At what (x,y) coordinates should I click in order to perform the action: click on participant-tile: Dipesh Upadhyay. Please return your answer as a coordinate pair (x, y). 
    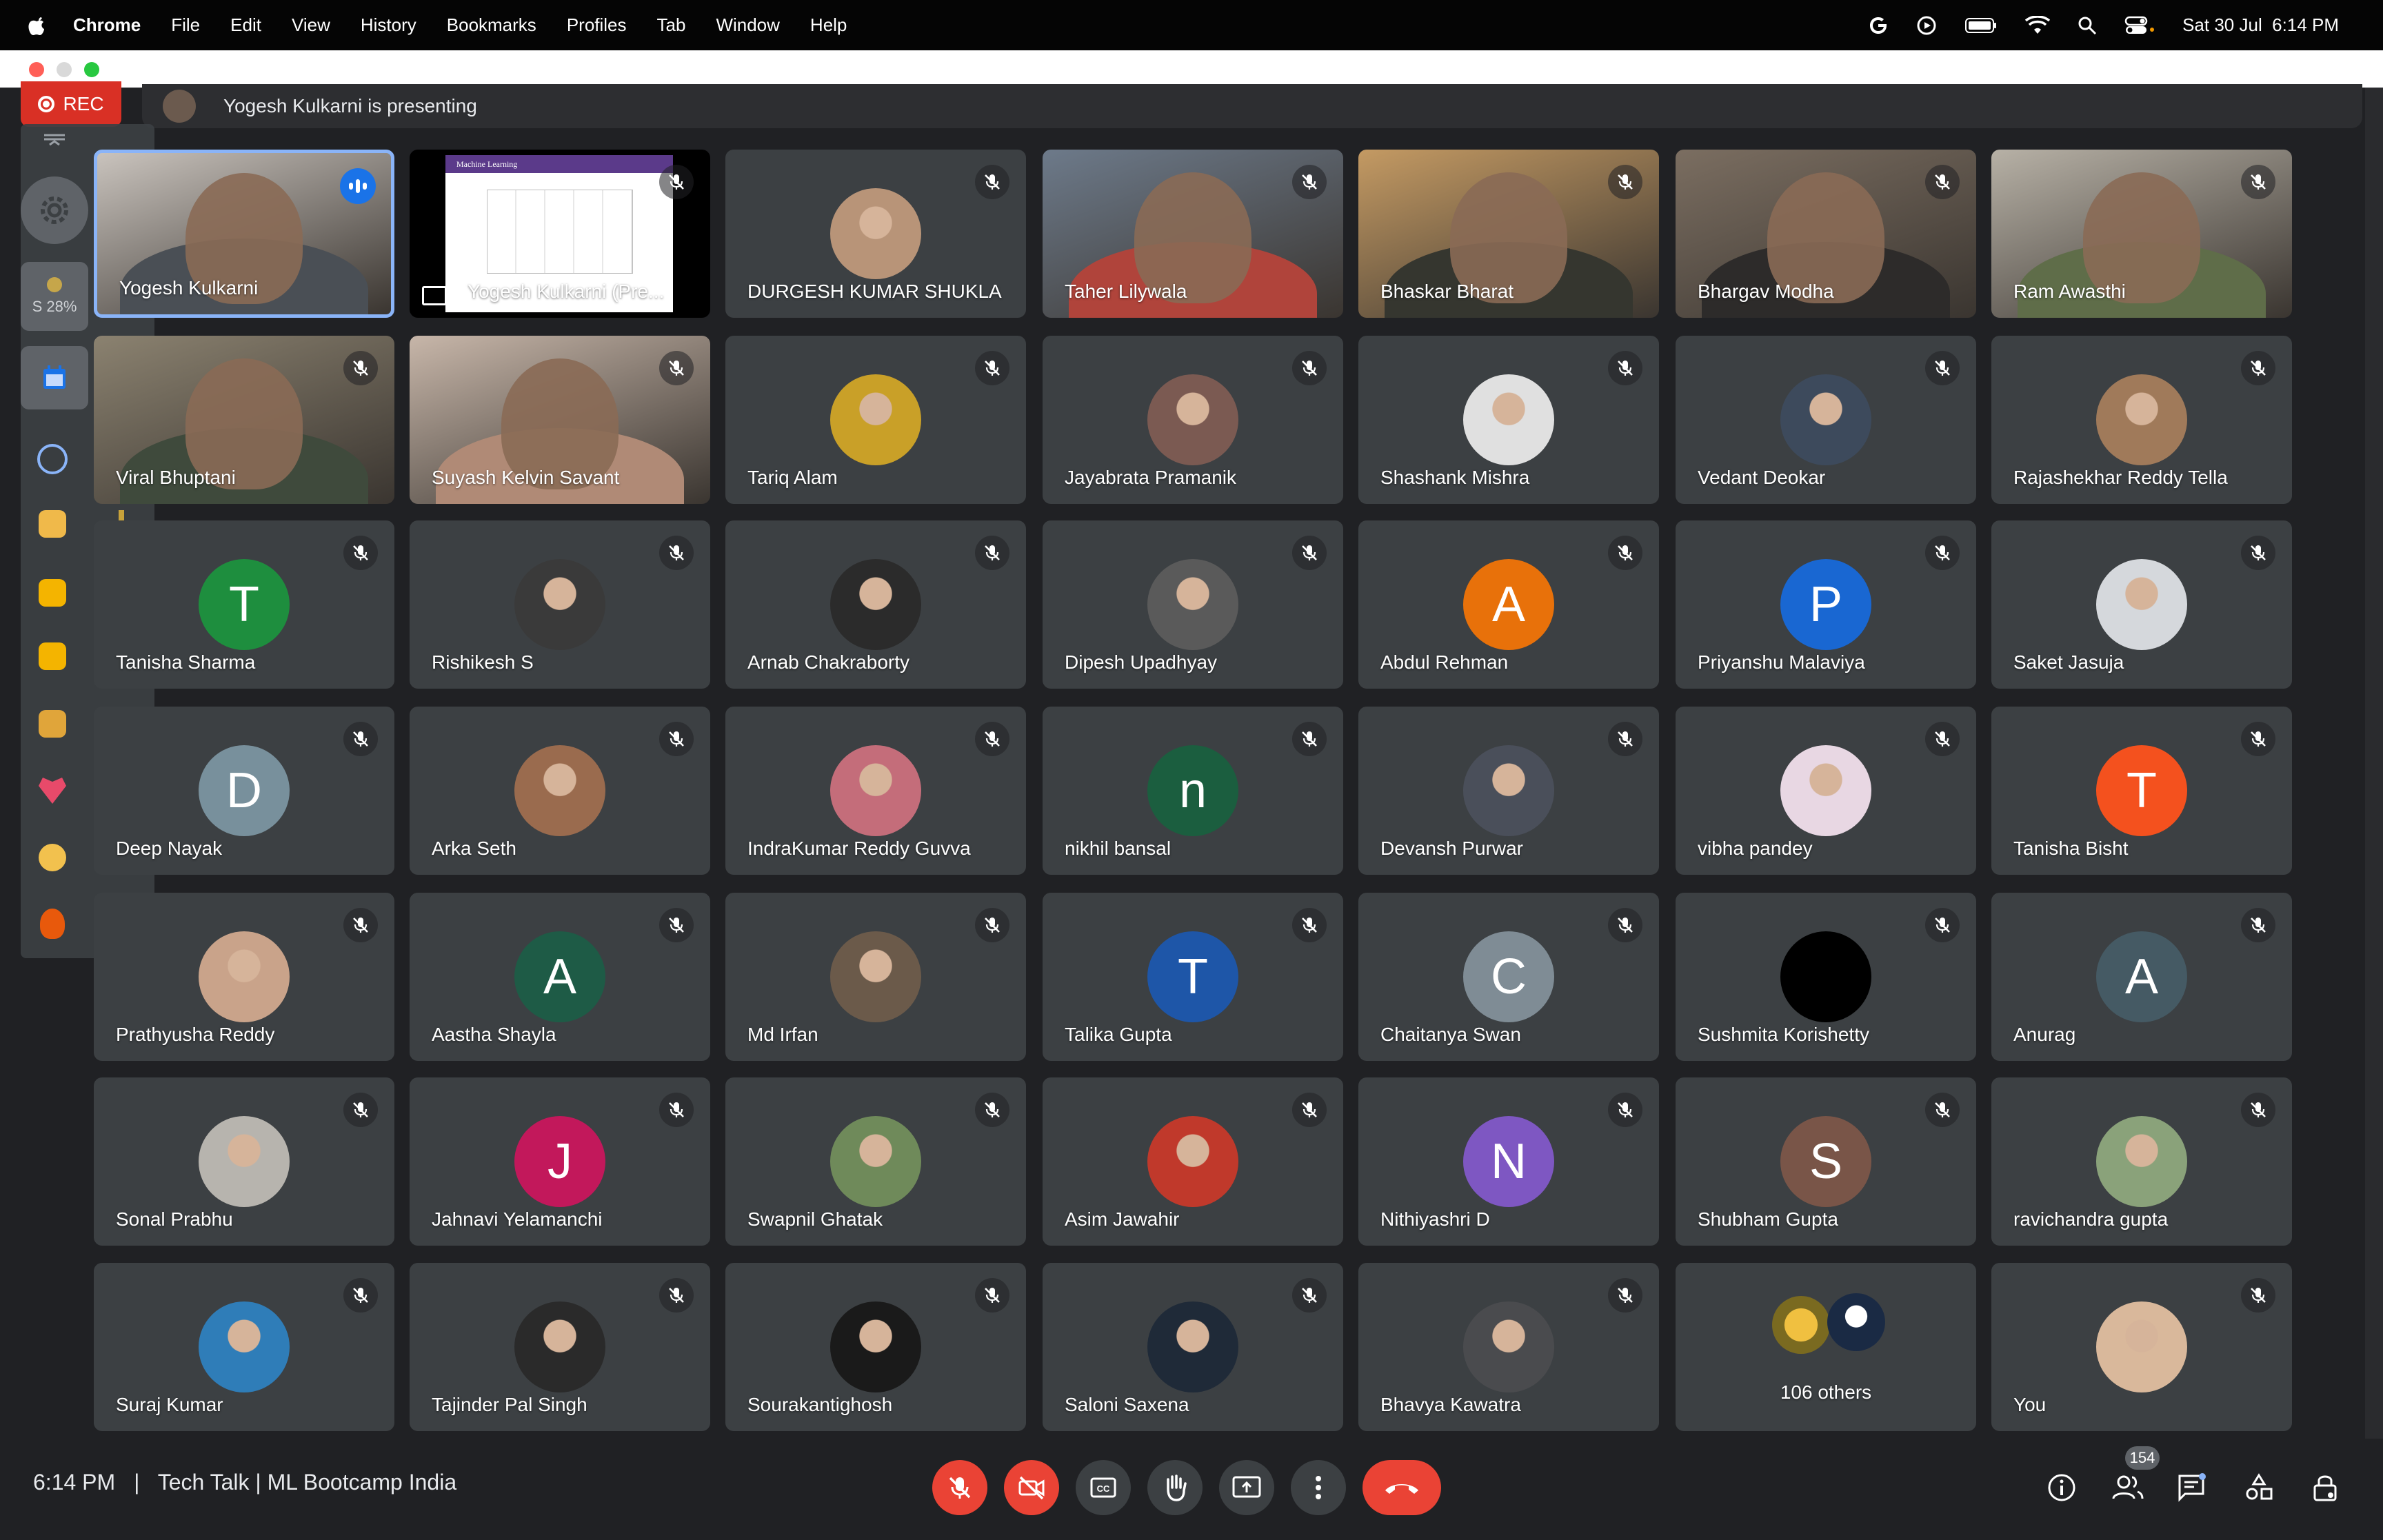
    Looking at the image, I should click on (1193, 605).